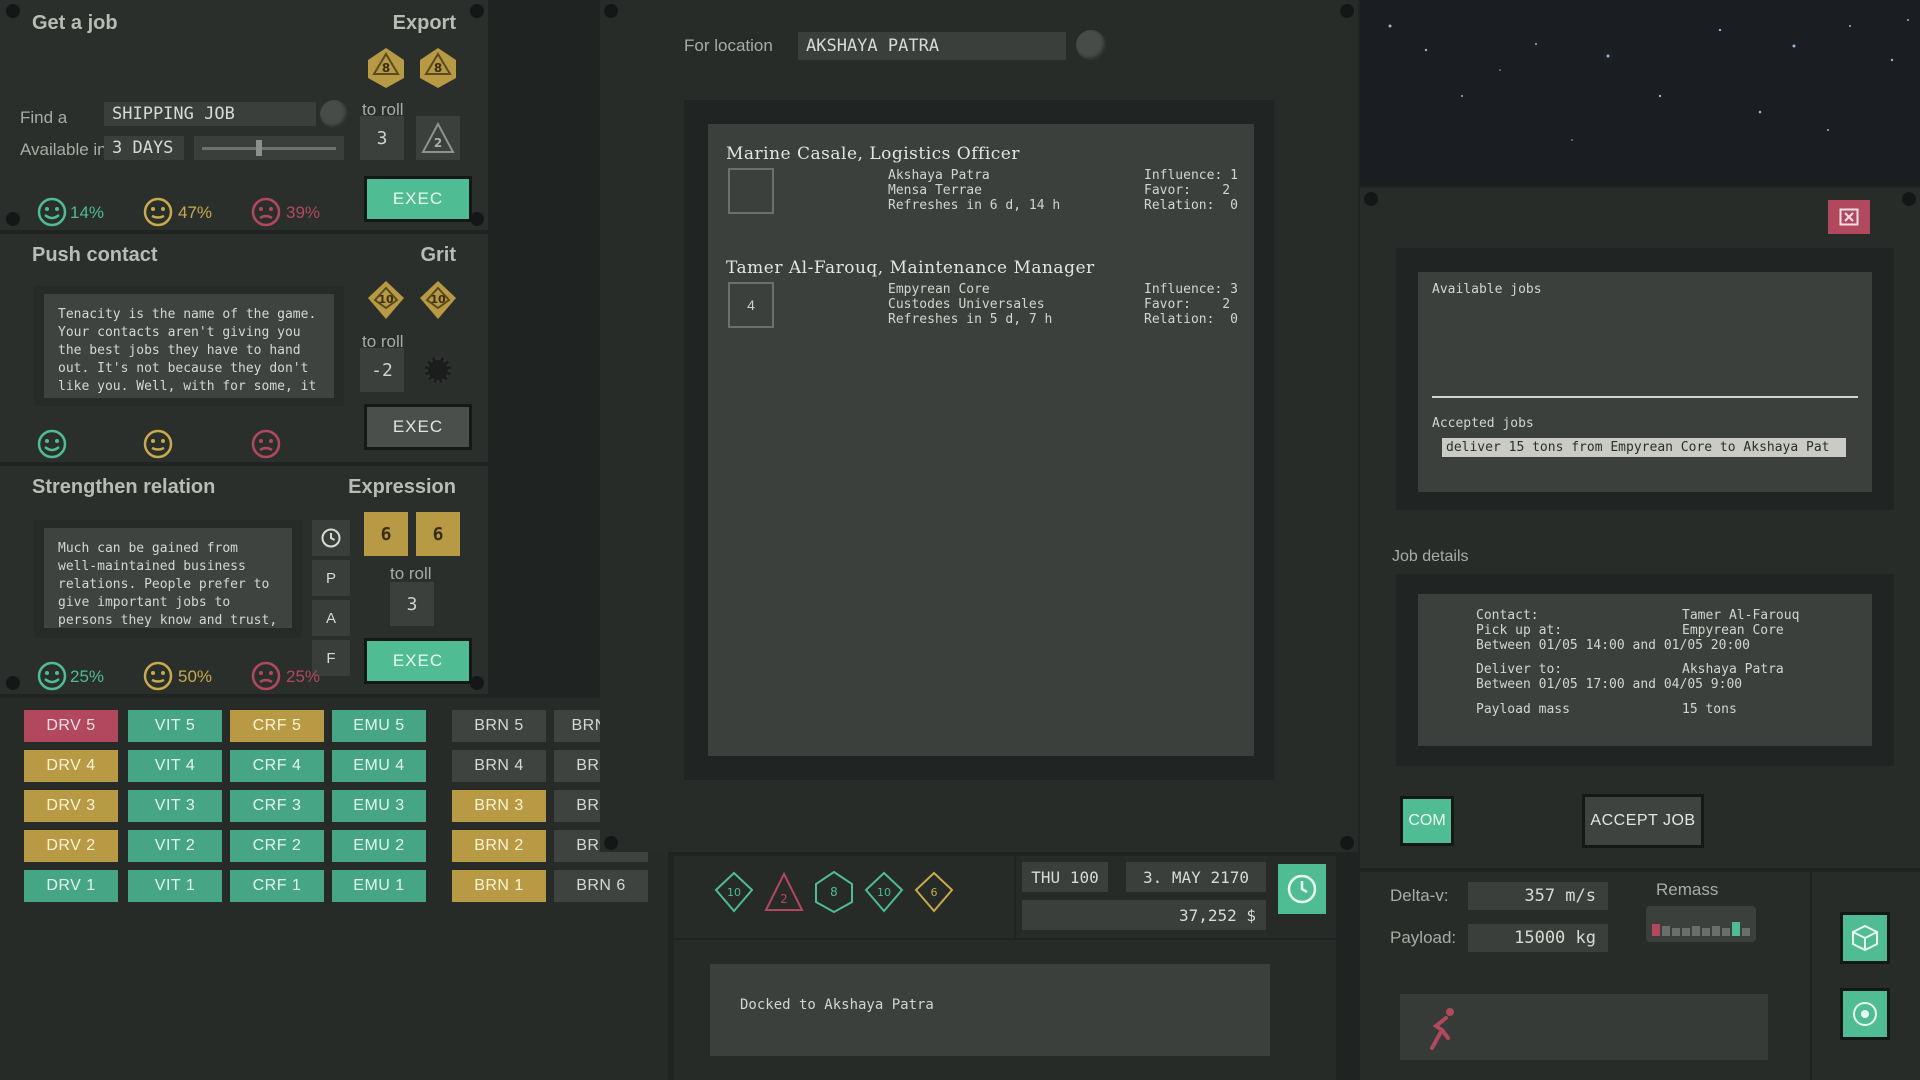 This screenshot has height=1080, width=1920. What do you see at coordinates (379, 806) in the screenshot?
I see `stat-emu-3: EMU 3` at bounding box center [379, 806].